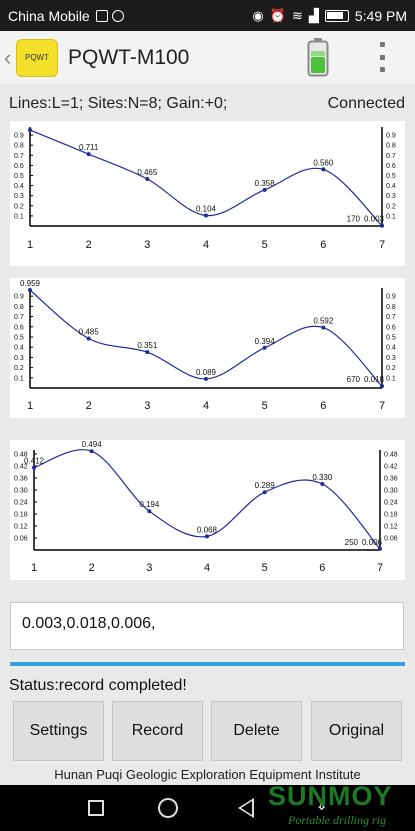  What do you see at coordinates (19, 368) in the screenshot?
I see `y-tick-label-left: 0.2` at bounding box center [19, 368].